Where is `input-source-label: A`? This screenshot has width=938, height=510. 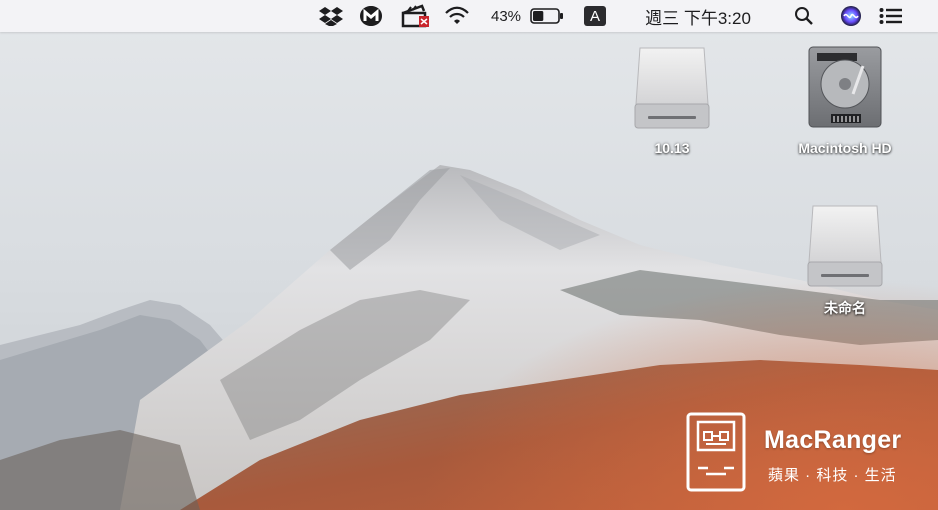 input-source-label: A is located at coordinates (595, 16).